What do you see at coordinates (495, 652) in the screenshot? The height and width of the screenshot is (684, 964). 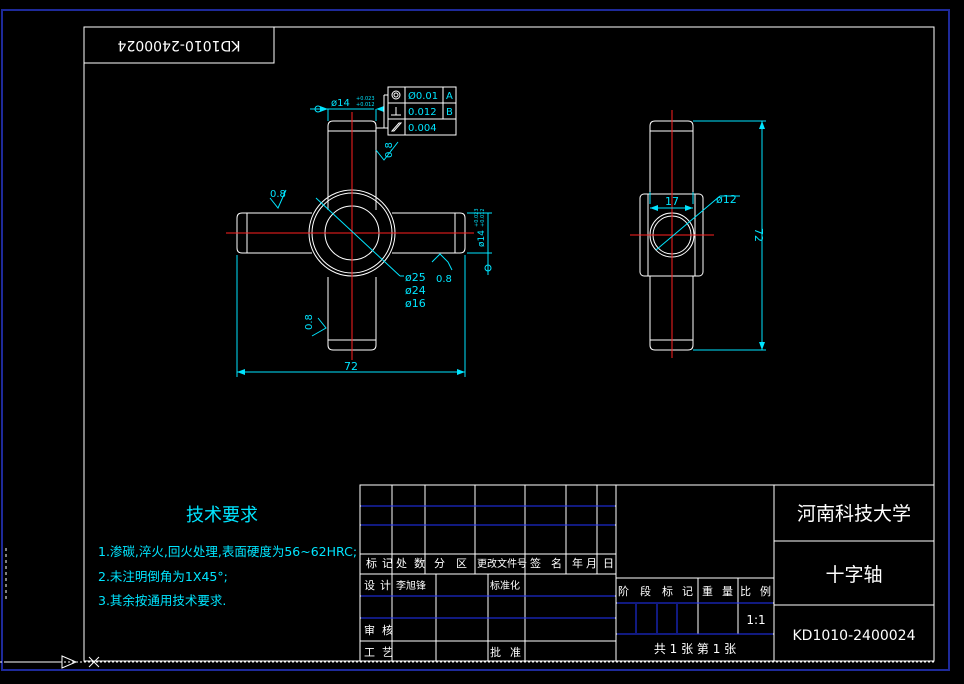 I see `approve-1: 批` at bounding box center [495, 652].